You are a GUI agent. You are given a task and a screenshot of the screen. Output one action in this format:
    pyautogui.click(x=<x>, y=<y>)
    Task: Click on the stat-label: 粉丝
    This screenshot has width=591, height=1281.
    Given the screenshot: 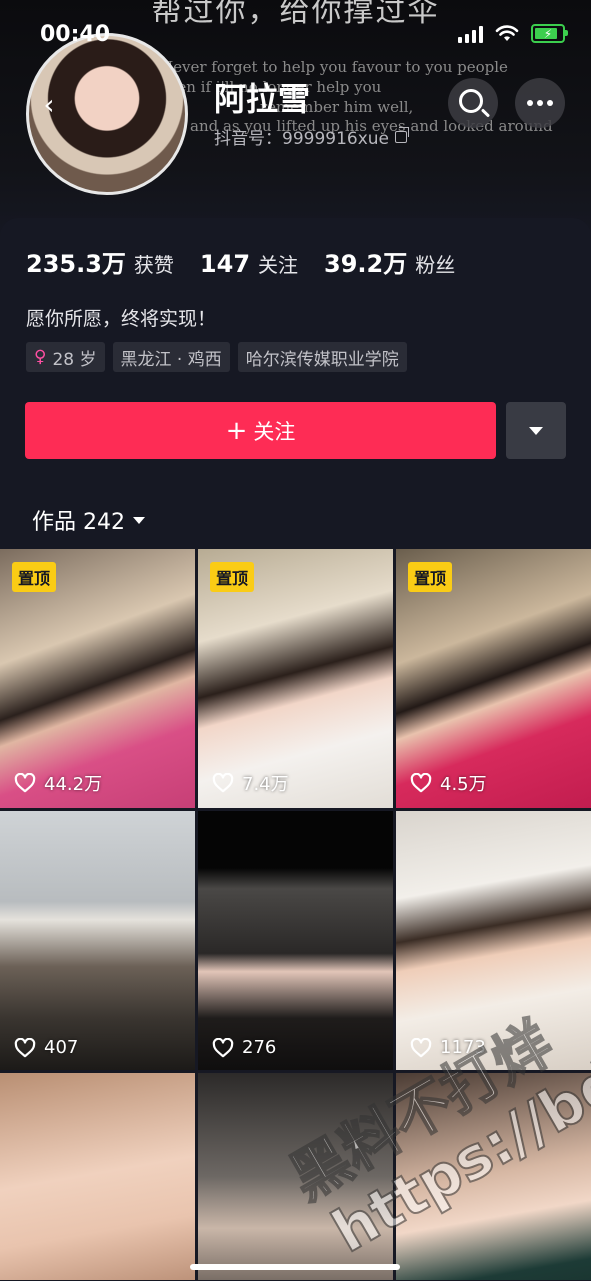 What is the action you would take?
    pyautogui.click(x=435, y=265)
    